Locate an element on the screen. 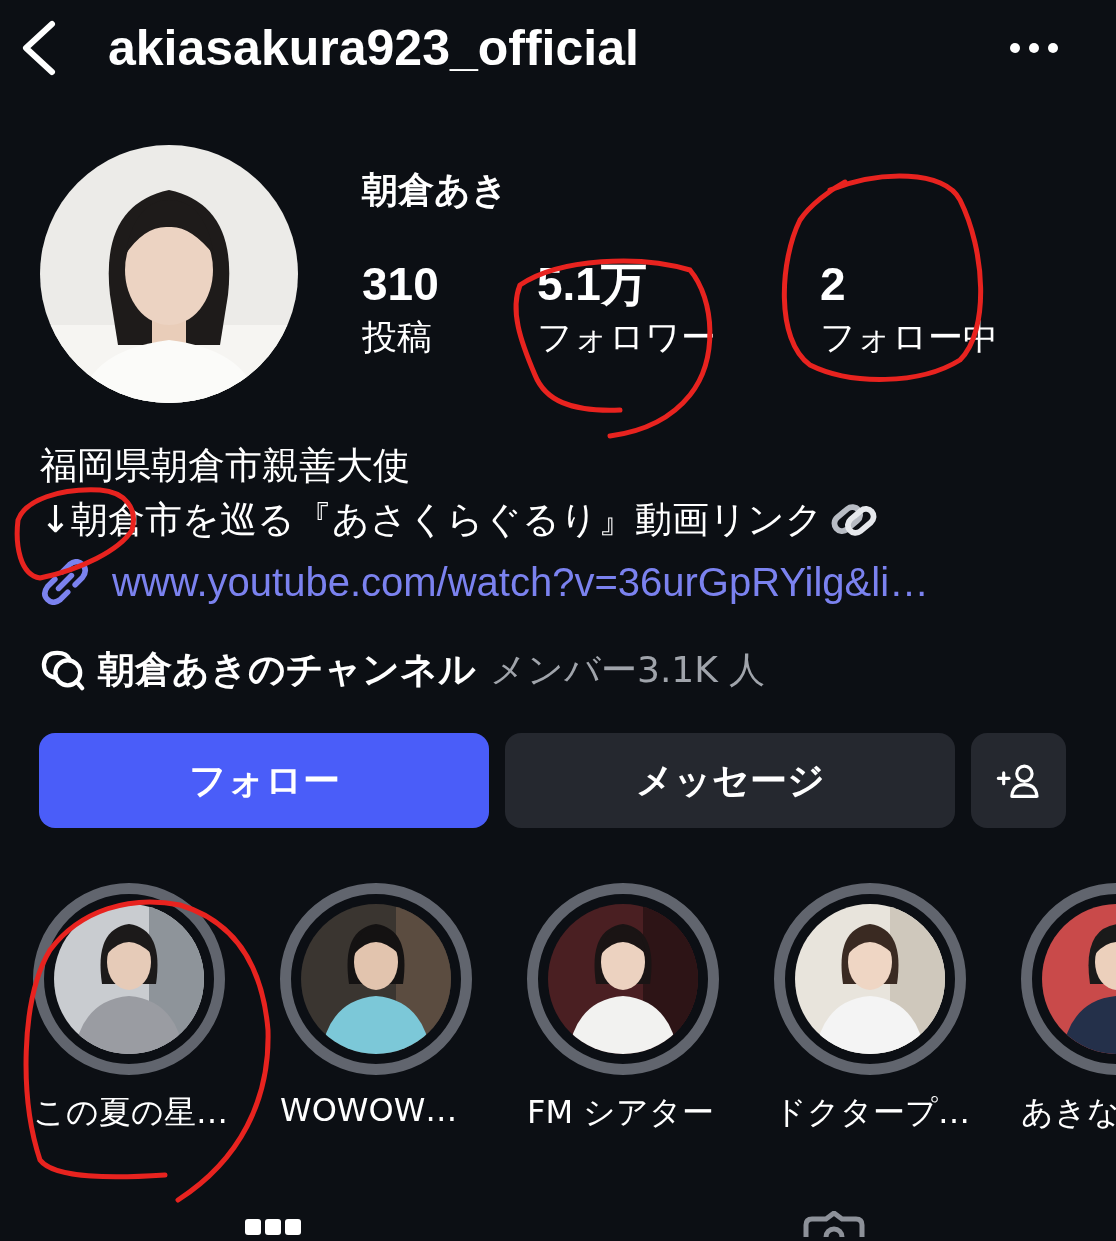 The width and height of the screenshot is (1116, 1241). more-icon is located at coordinates (1034, 48).